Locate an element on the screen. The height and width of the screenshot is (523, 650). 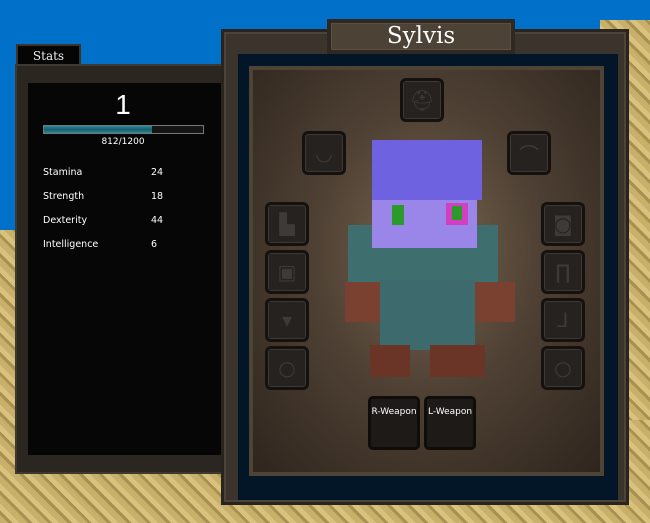
stat-dexterity: Dexterity 44 is located at coordinates (103, 220).